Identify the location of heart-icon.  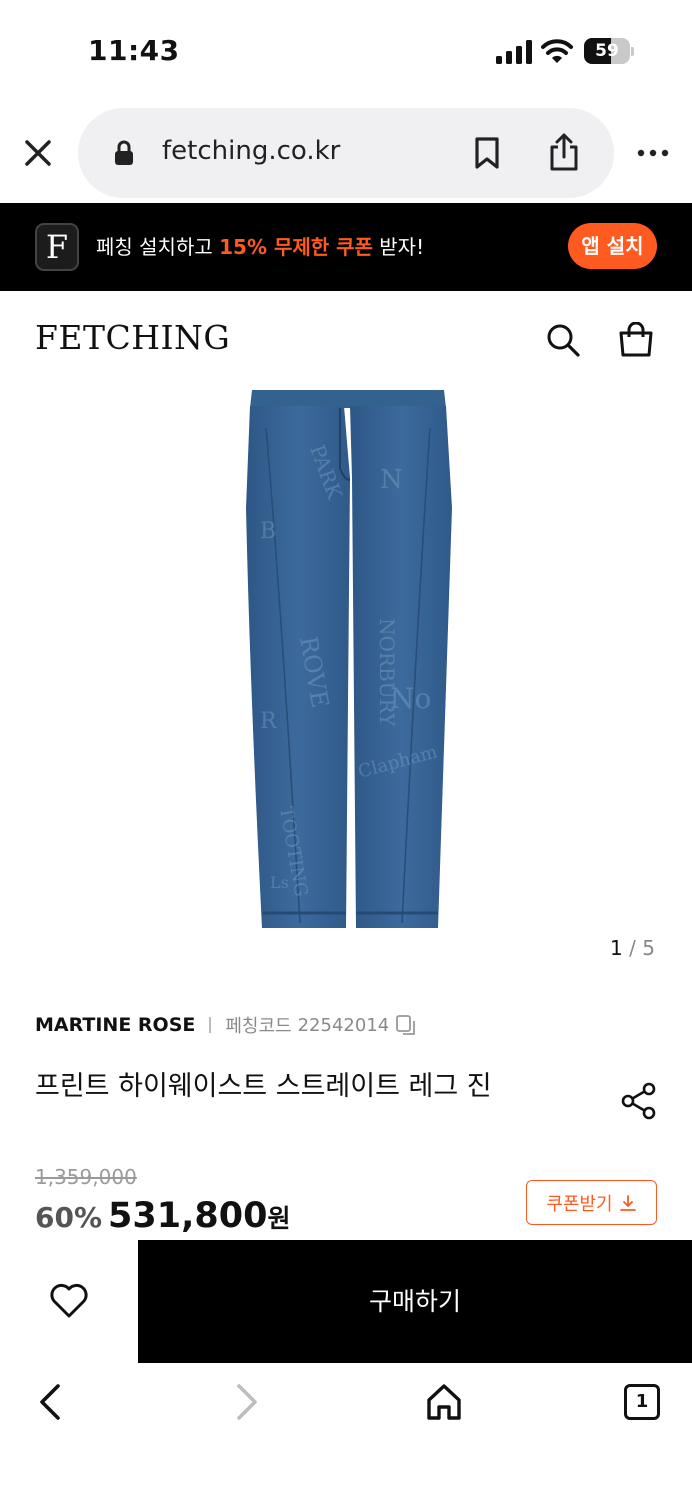
(69, 1300).